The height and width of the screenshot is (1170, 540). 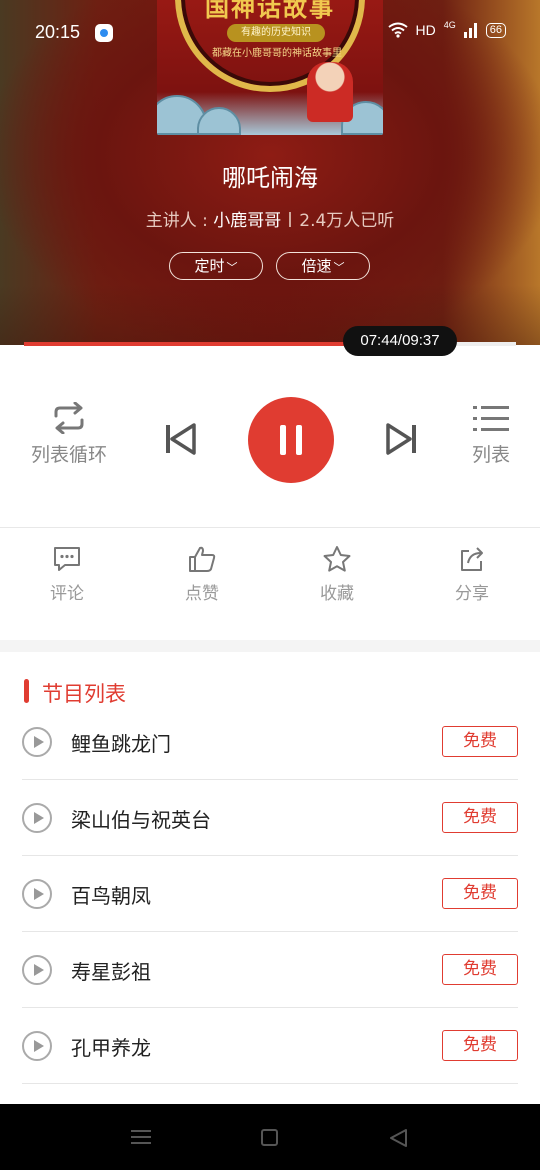 What do you see at coordinates (290, 219) in the screenshot?
I see `meta-divider` at bounding box center [290, 219].